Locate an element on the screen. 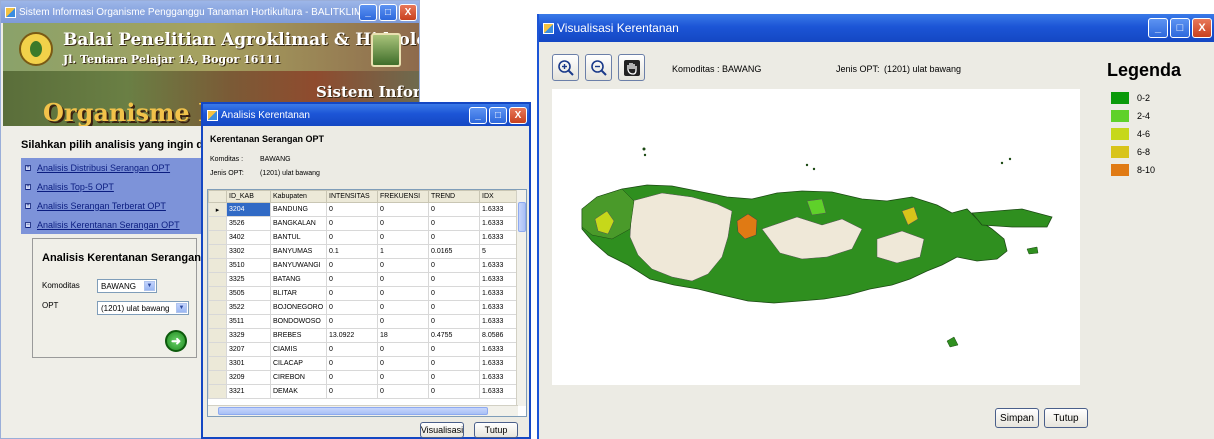 The height and width of the screenshot is (439, 1214). table-row: 3505 BLITAR 0 0 0 1.6333 is located at coordinates (364, 293).